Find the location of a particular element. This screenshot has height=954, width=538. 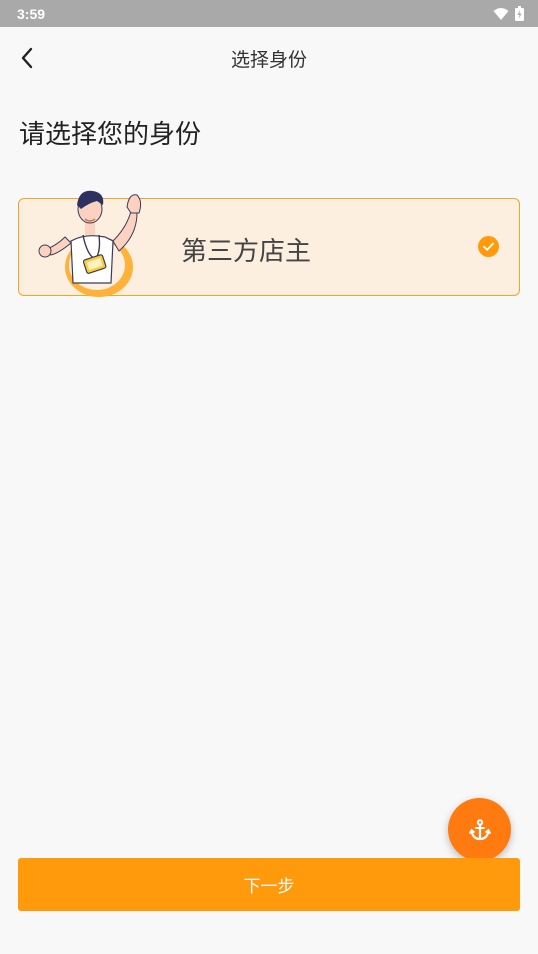

status-time: 3:59 is located at coordinates (31, 13).